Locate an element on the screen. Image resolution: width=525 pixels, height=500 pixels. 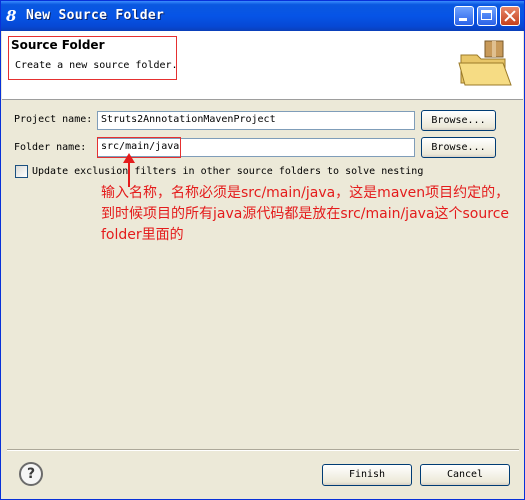
project-name-field: Struts2AnnotationMavenProject is located at coordinates (256, 120).